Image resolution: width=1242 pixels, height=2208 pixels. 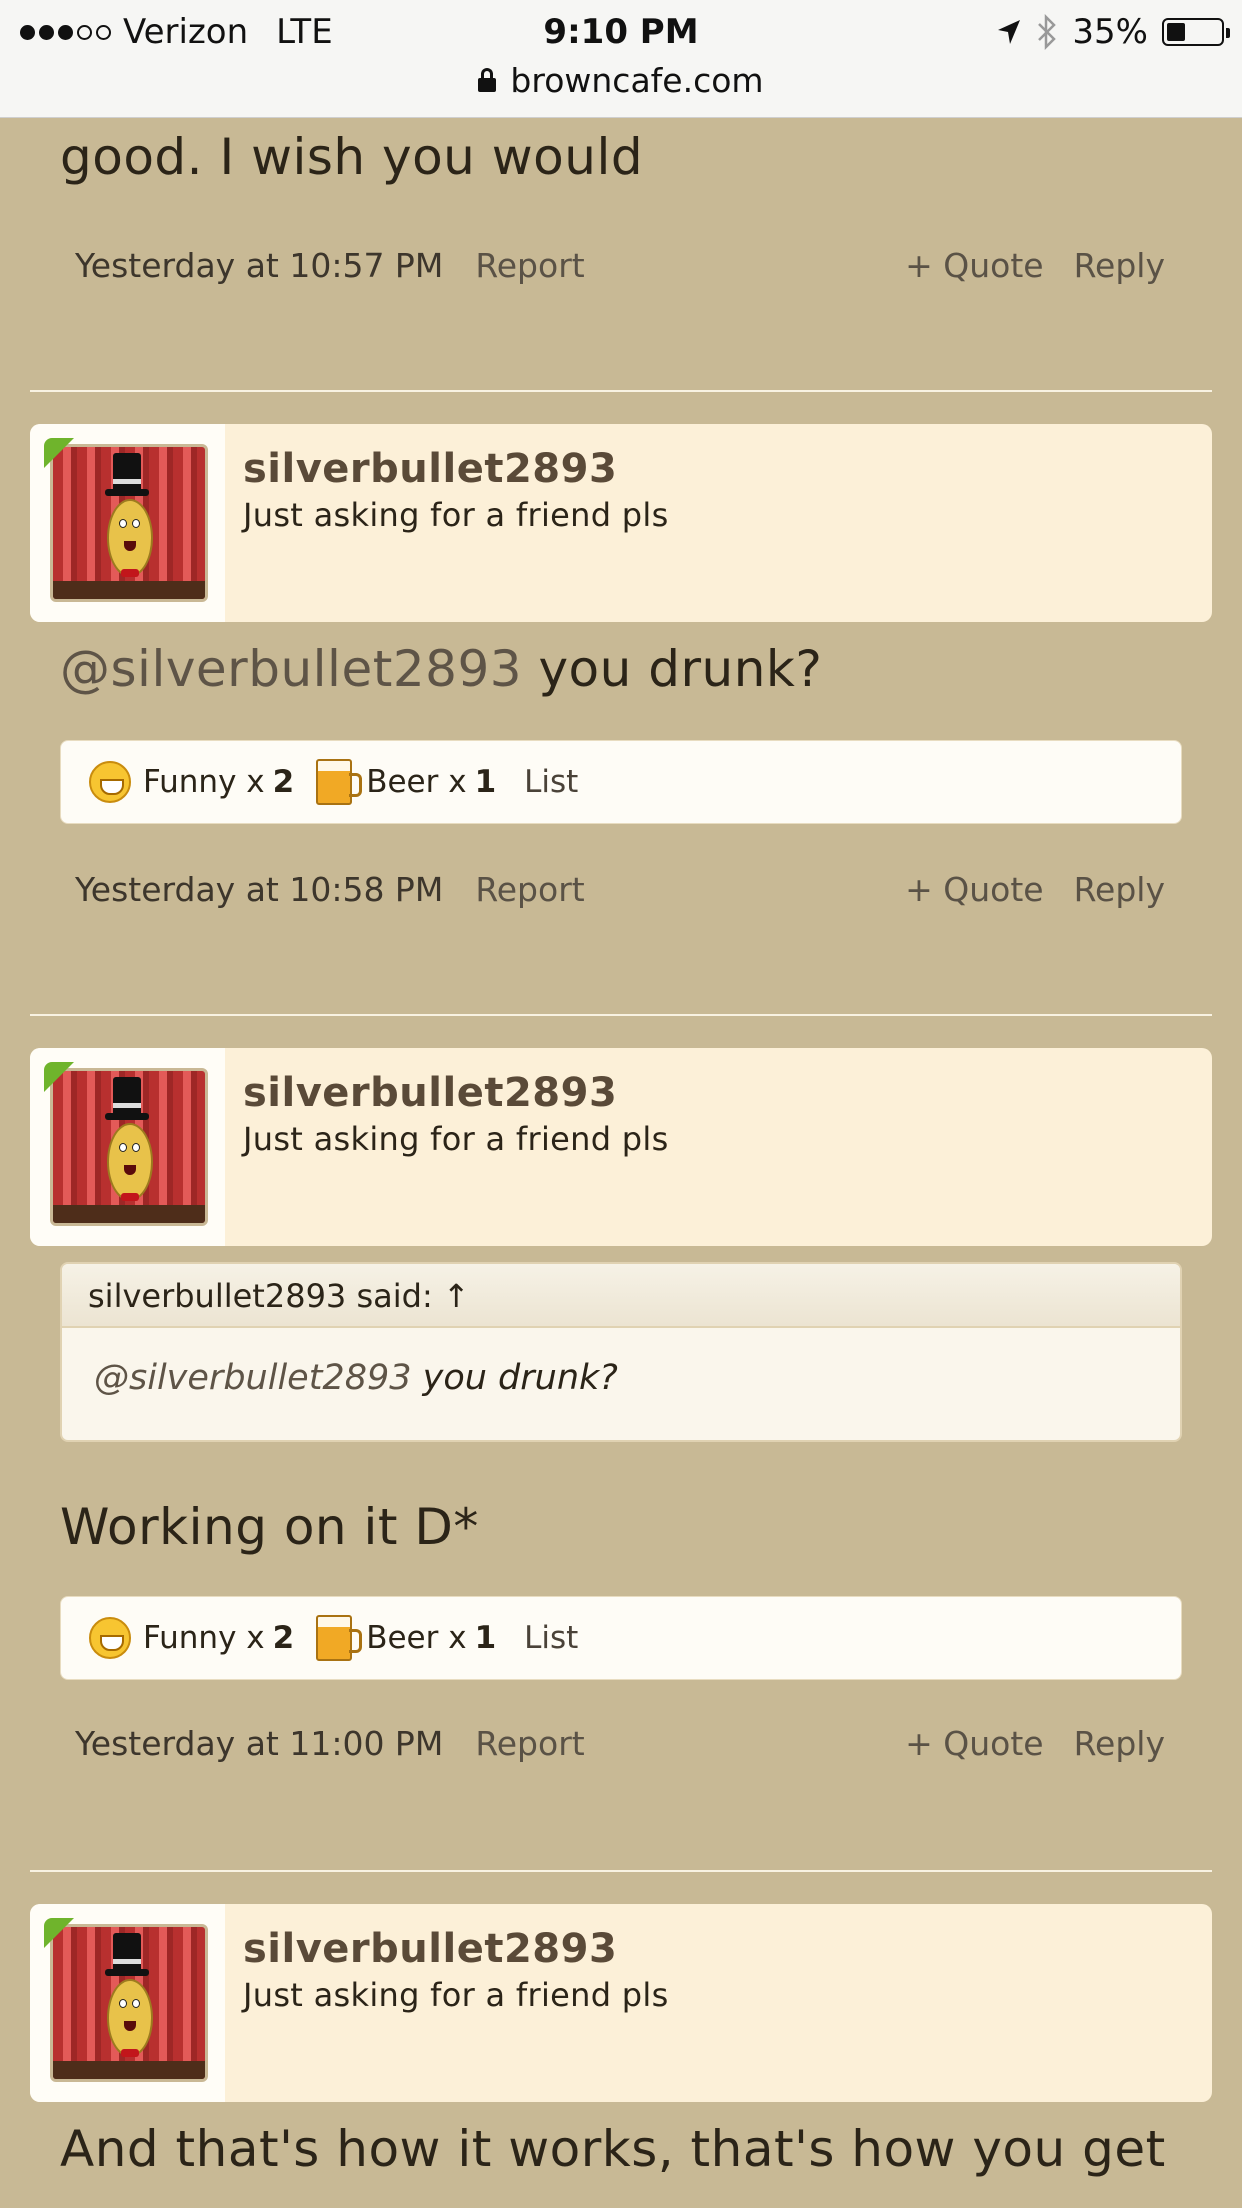 What do you see at coordinates (269, 1527) in the screenshot?
I see `post-message: Working on it D*` at bounding box center [269, 1527].